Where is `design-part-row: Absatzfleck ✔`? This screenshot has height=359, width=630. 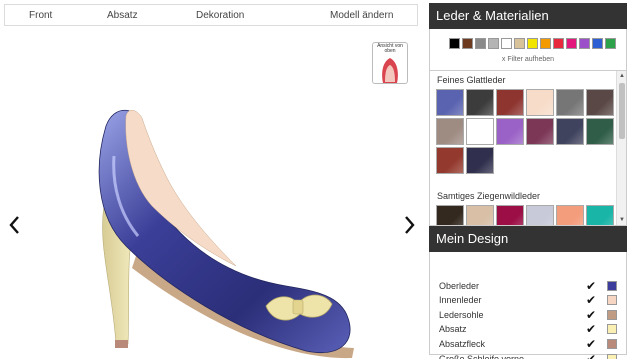
design-part-row: Absatzfleck ✔ is located at coordinates (528, 343).